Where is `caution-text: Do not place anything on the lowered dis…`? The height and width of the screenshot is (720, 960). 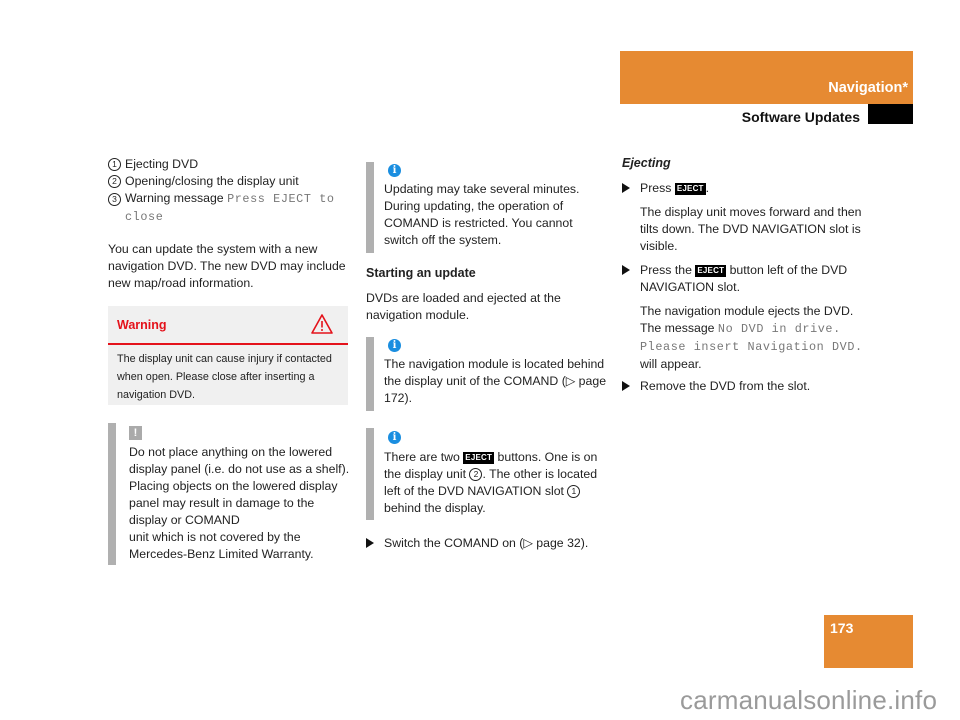 caution-text: Do not place anything on the lowered dis… is located at coordinates (239, 503).